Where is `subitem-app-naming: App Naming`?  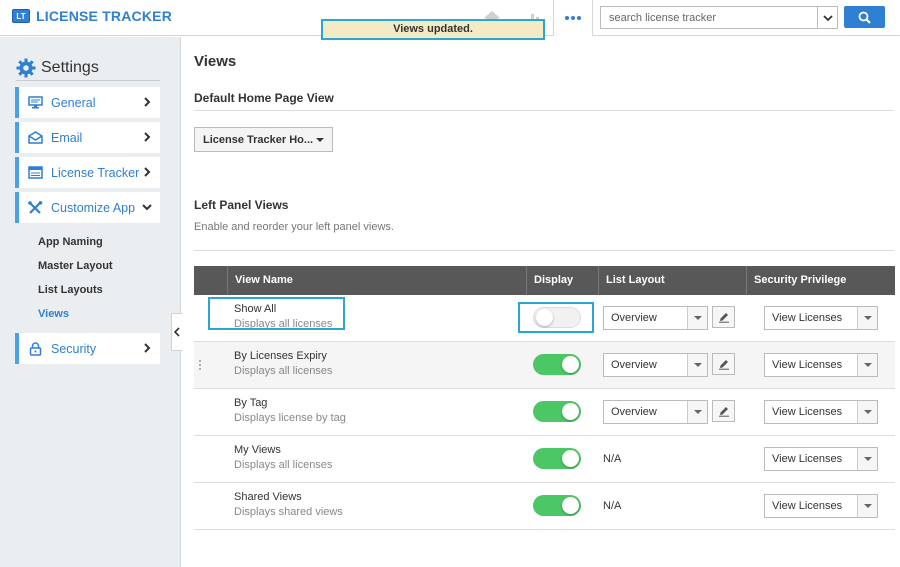
subitem-app-naming: App Naming is located at coordinates (70, 242).